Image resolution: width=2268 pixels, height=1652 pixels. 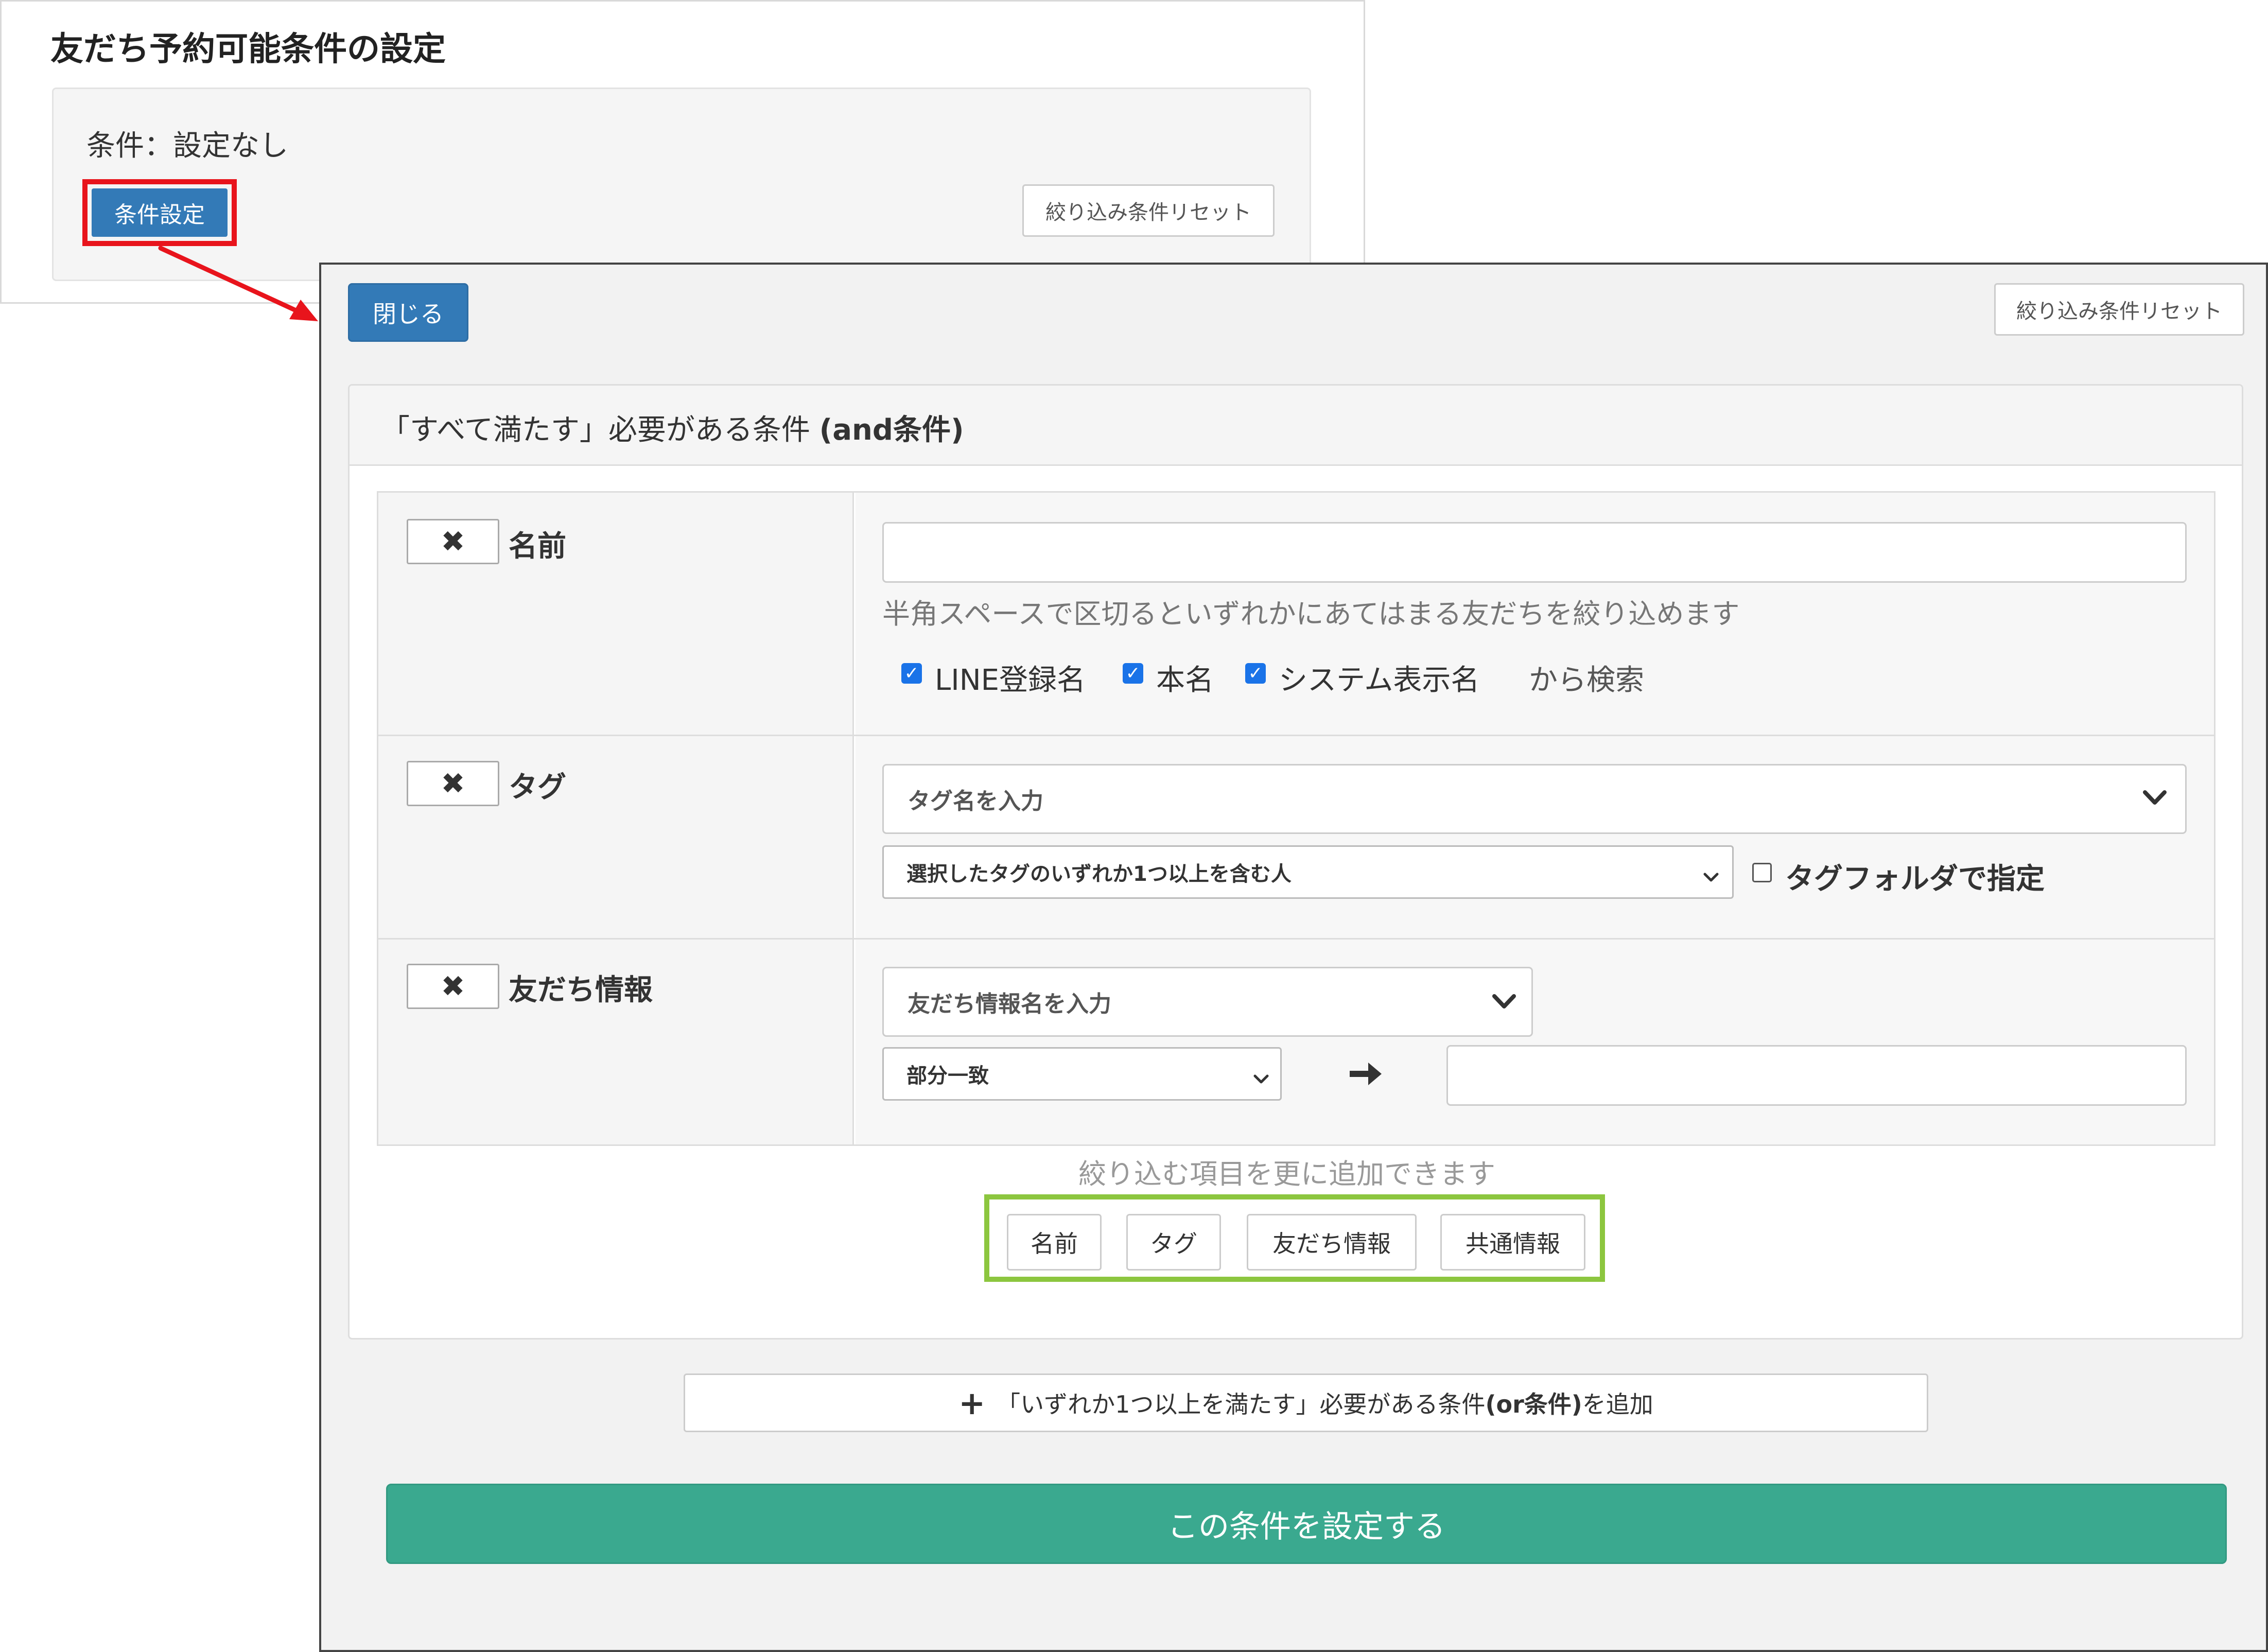 What do you see at coordinates (1817, 1075) in the screenshot?
I see `friend-info-value-input` at bounding box center [1817, 1075].